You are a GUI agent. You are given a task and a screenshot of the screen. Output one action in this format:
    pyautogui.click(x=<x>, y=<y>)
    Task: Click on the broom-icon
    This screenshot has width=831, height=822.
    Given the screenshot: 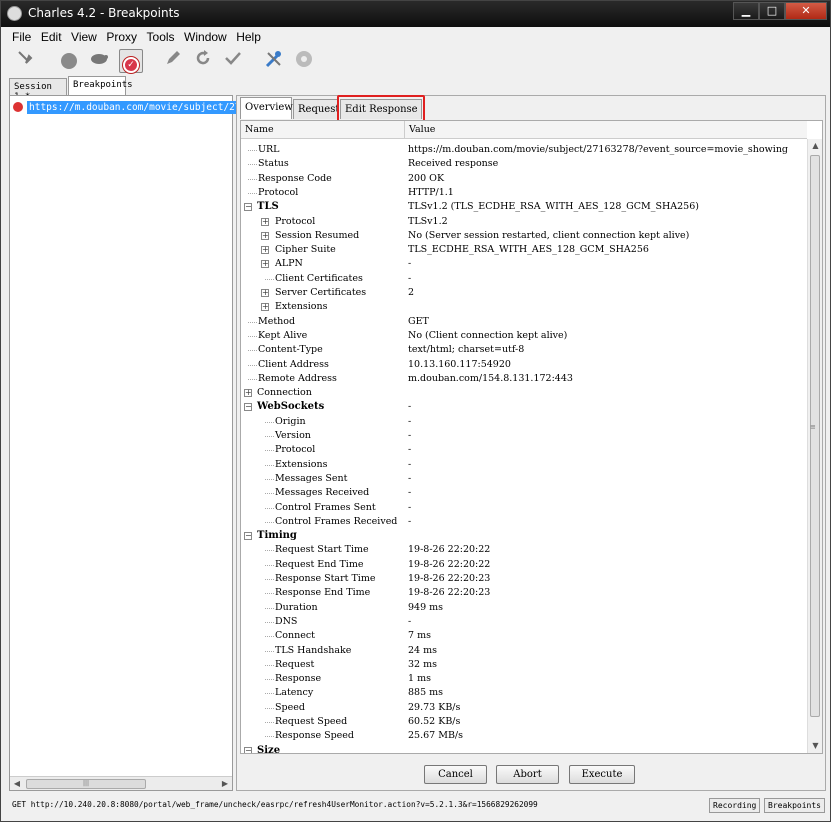 What is the action you would take?
    pyautogui.click(x=25, y=61)
    